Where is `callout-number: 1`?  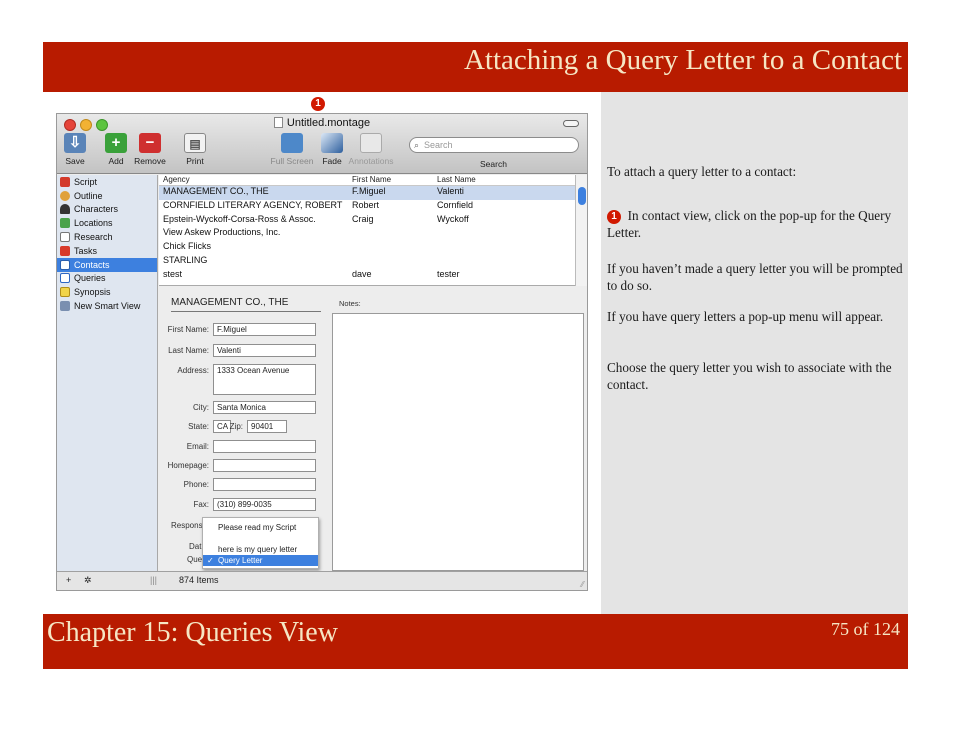 callout-number: 1 is located at coordinates (318, 104).